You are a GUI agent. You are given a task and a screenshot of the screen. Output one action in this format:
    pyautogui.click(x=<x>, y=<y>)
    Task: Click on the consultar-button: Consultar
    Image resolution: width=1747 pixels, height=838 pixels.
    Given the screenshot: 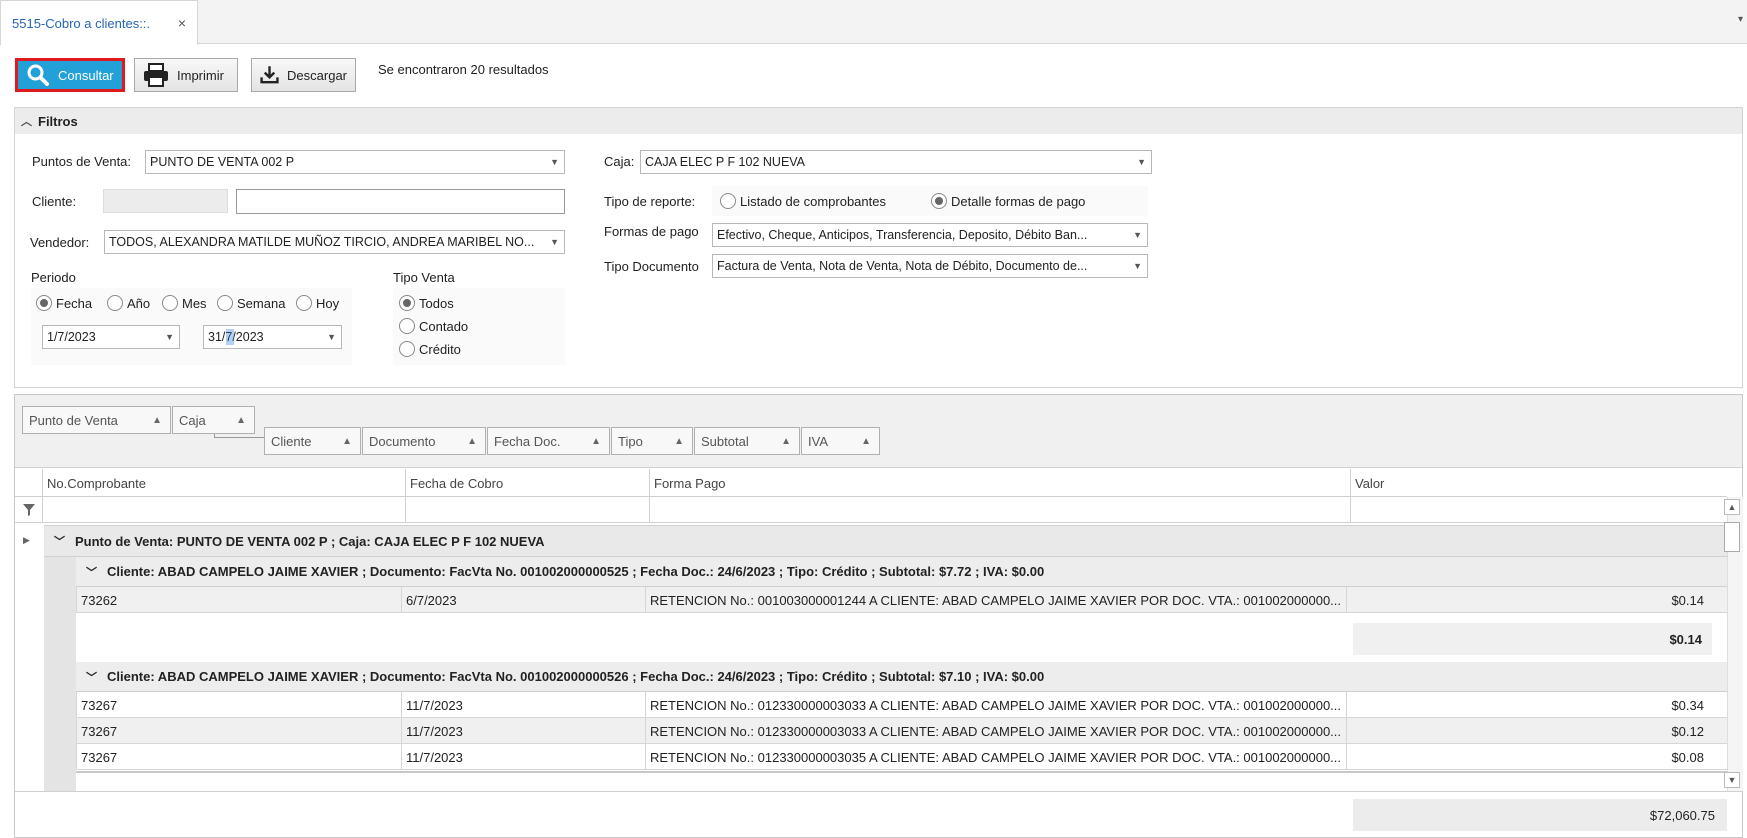 What is the action you would take?
    pyautogui.click(x=70, y=75)
    